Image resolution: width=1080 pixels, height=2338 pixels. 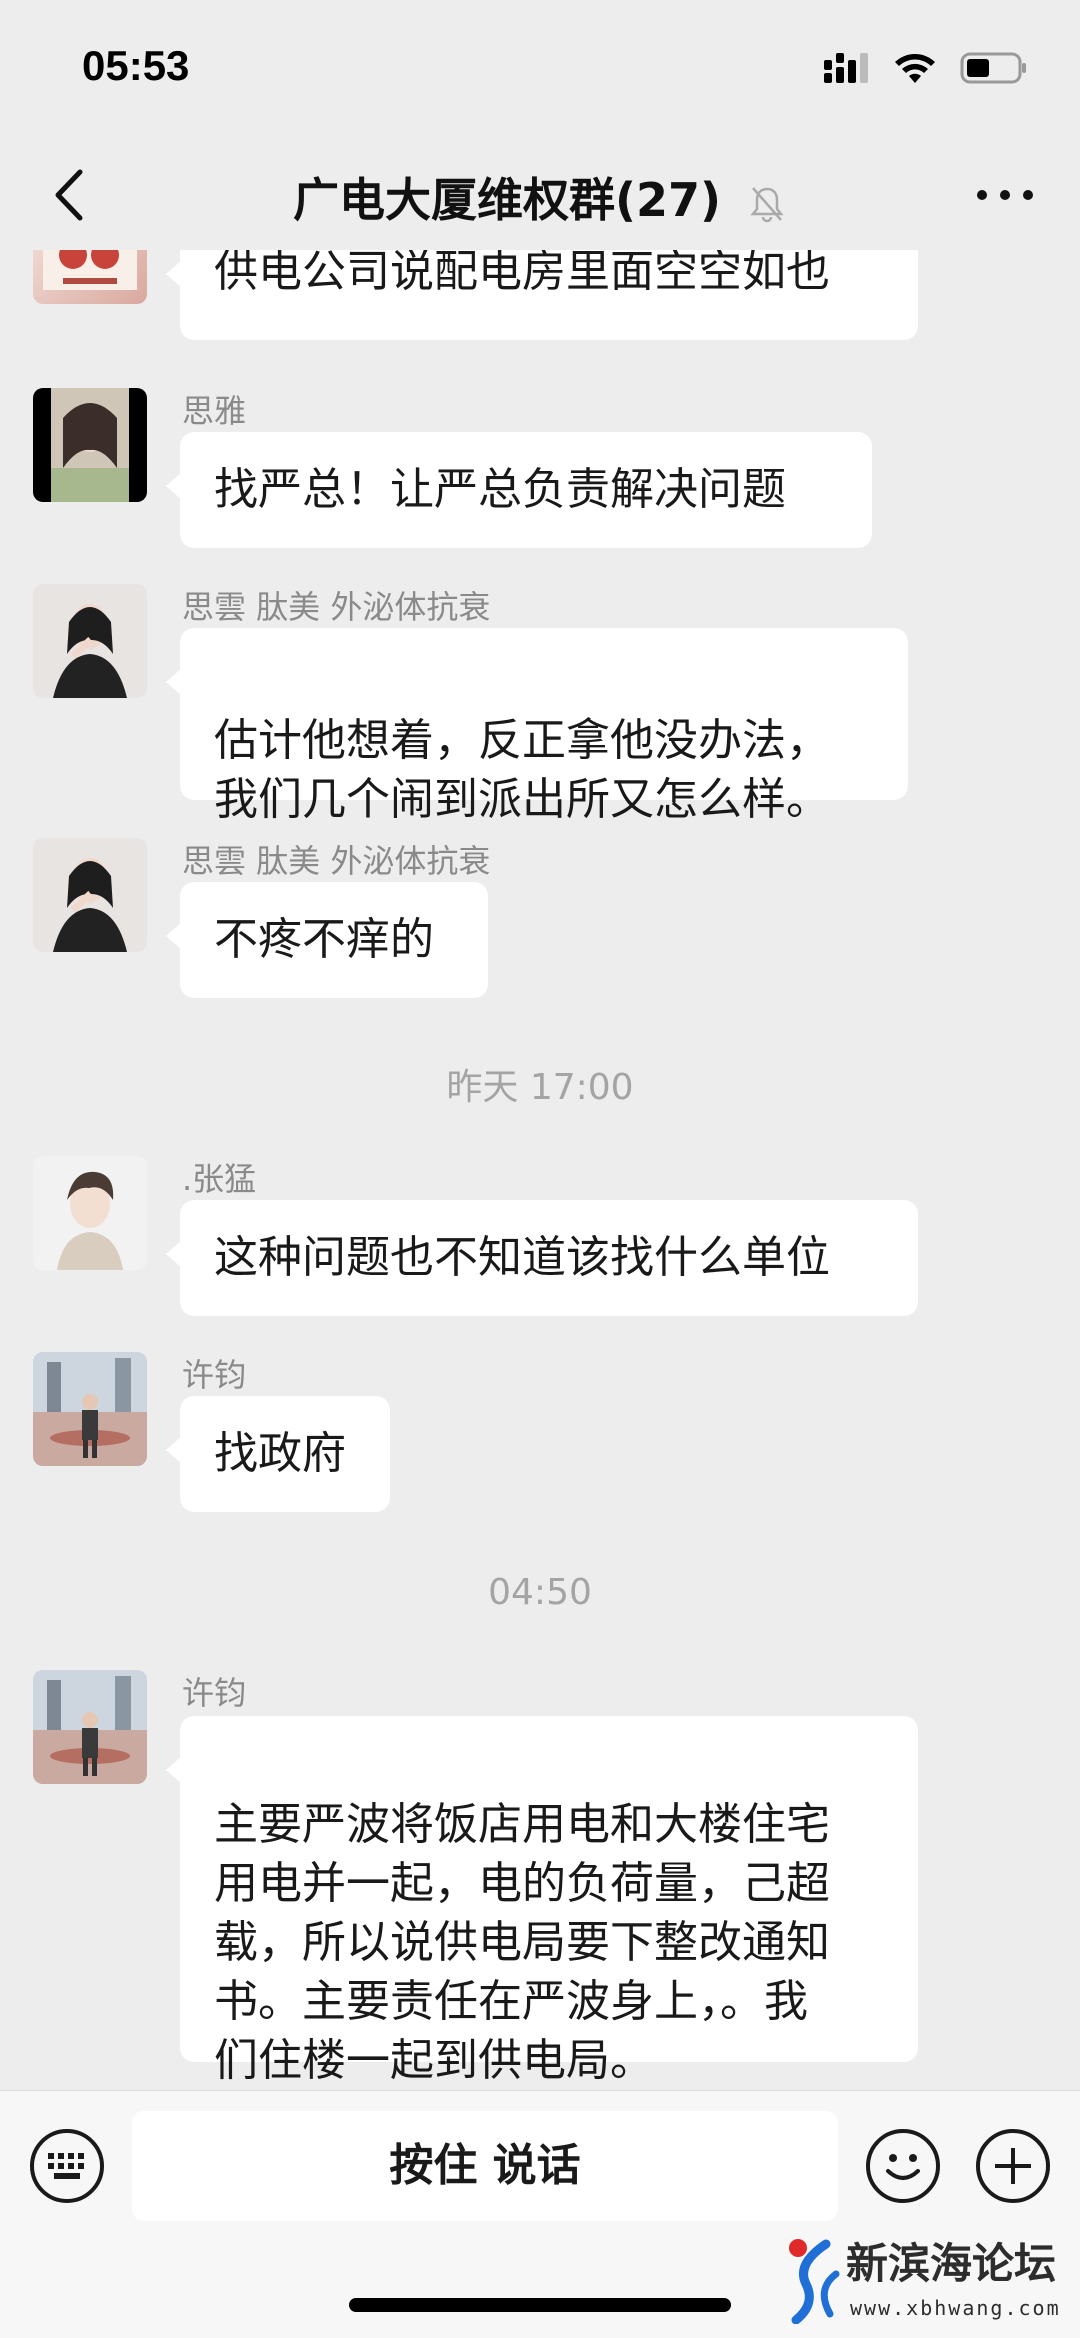 What do you see at coordinates (951, 2263) in the screenshot?
I see `watermark-name: 新滨海论坛` at bounding box center [951, 2263].